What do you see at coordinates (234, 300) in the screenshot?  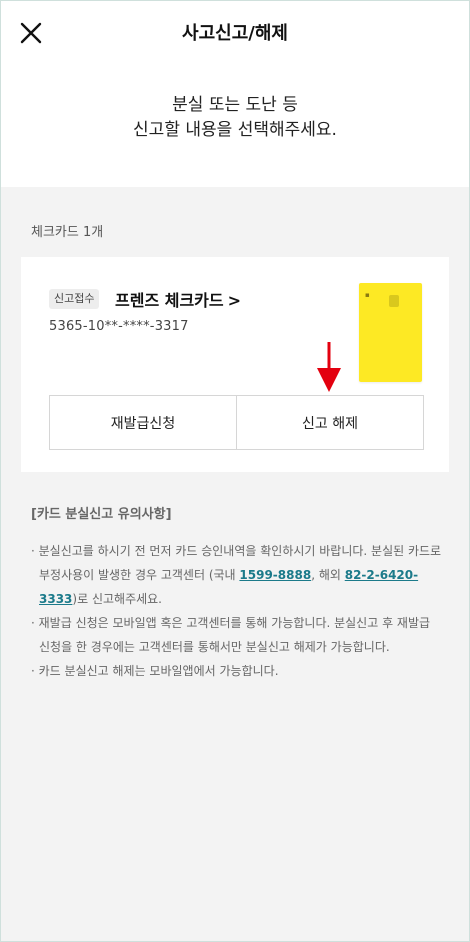 I see `chevron-right-icon: >` at bounding box center [234, 300].